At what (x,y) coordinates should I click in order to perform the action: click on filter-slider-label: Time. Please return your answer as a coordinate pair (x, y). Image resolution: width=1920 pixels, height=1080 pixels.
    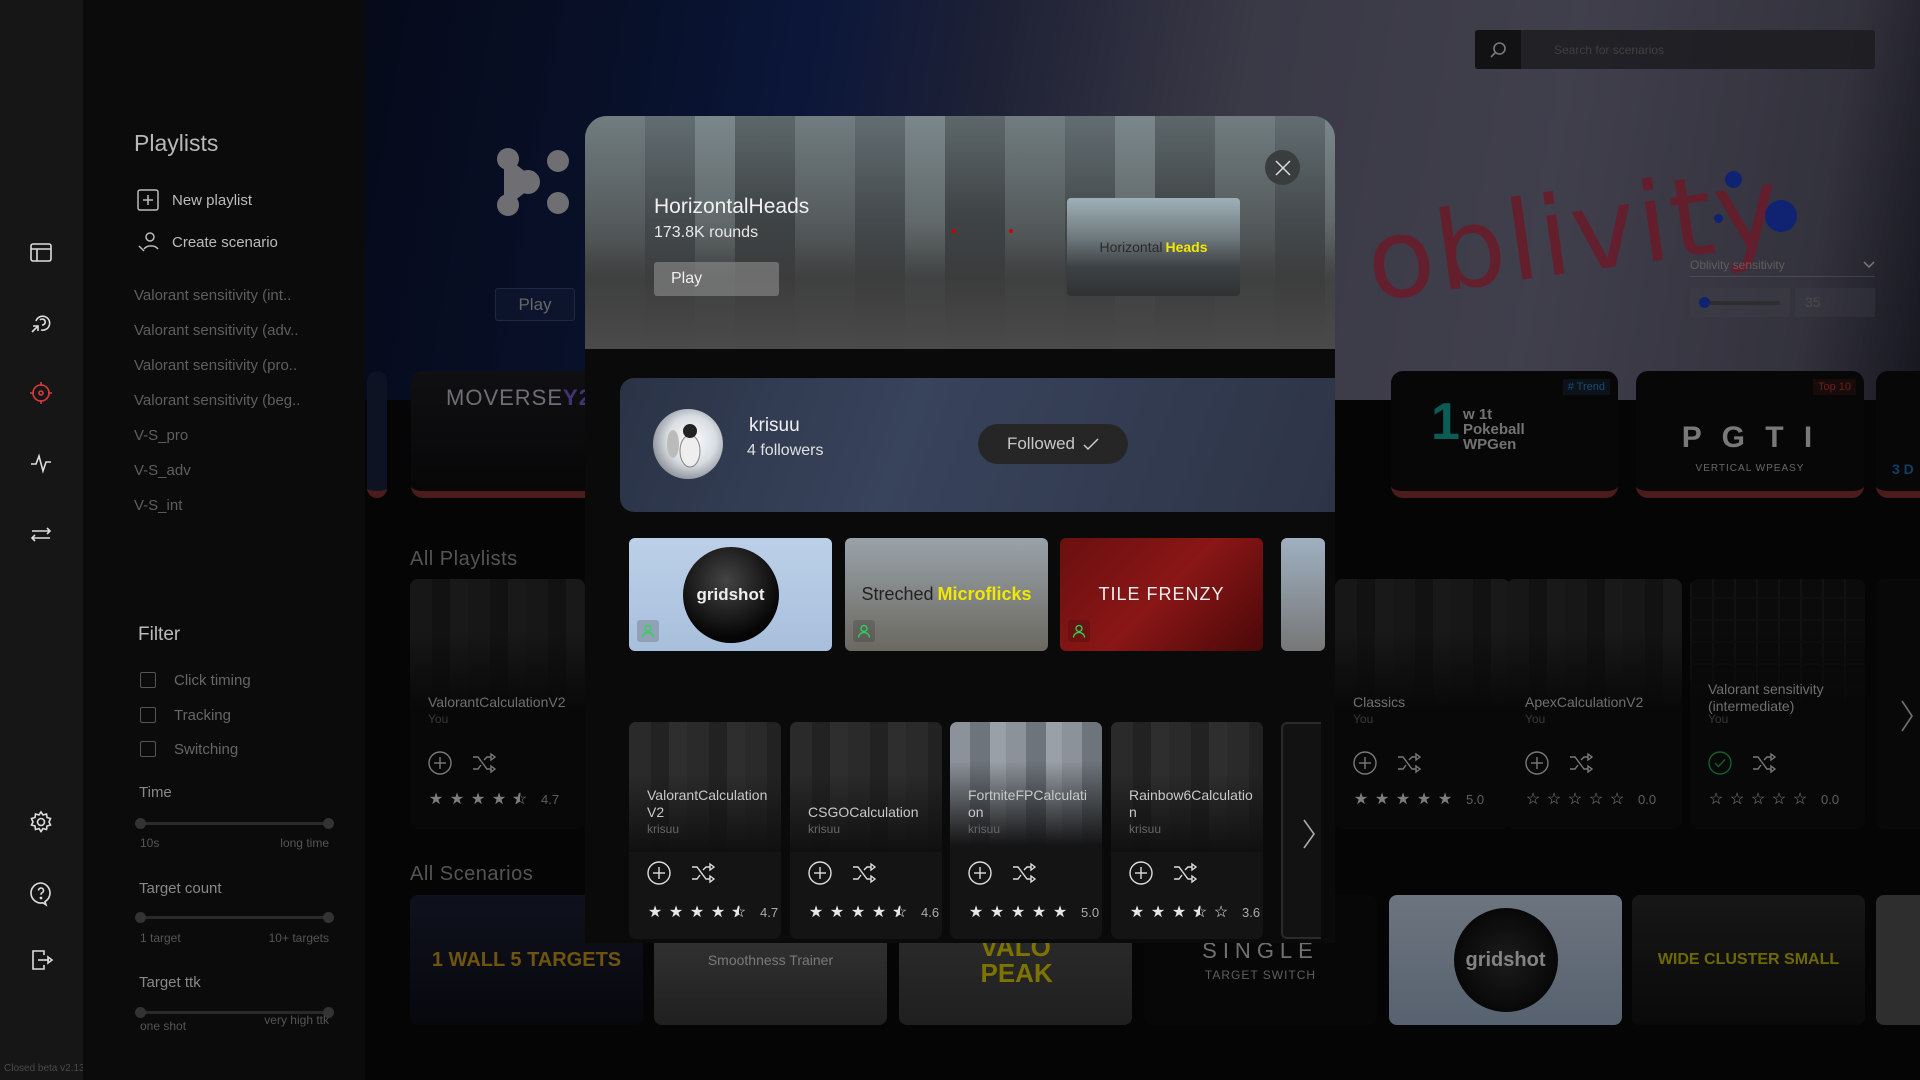
    Looking at the image, I should click on (155, 792).